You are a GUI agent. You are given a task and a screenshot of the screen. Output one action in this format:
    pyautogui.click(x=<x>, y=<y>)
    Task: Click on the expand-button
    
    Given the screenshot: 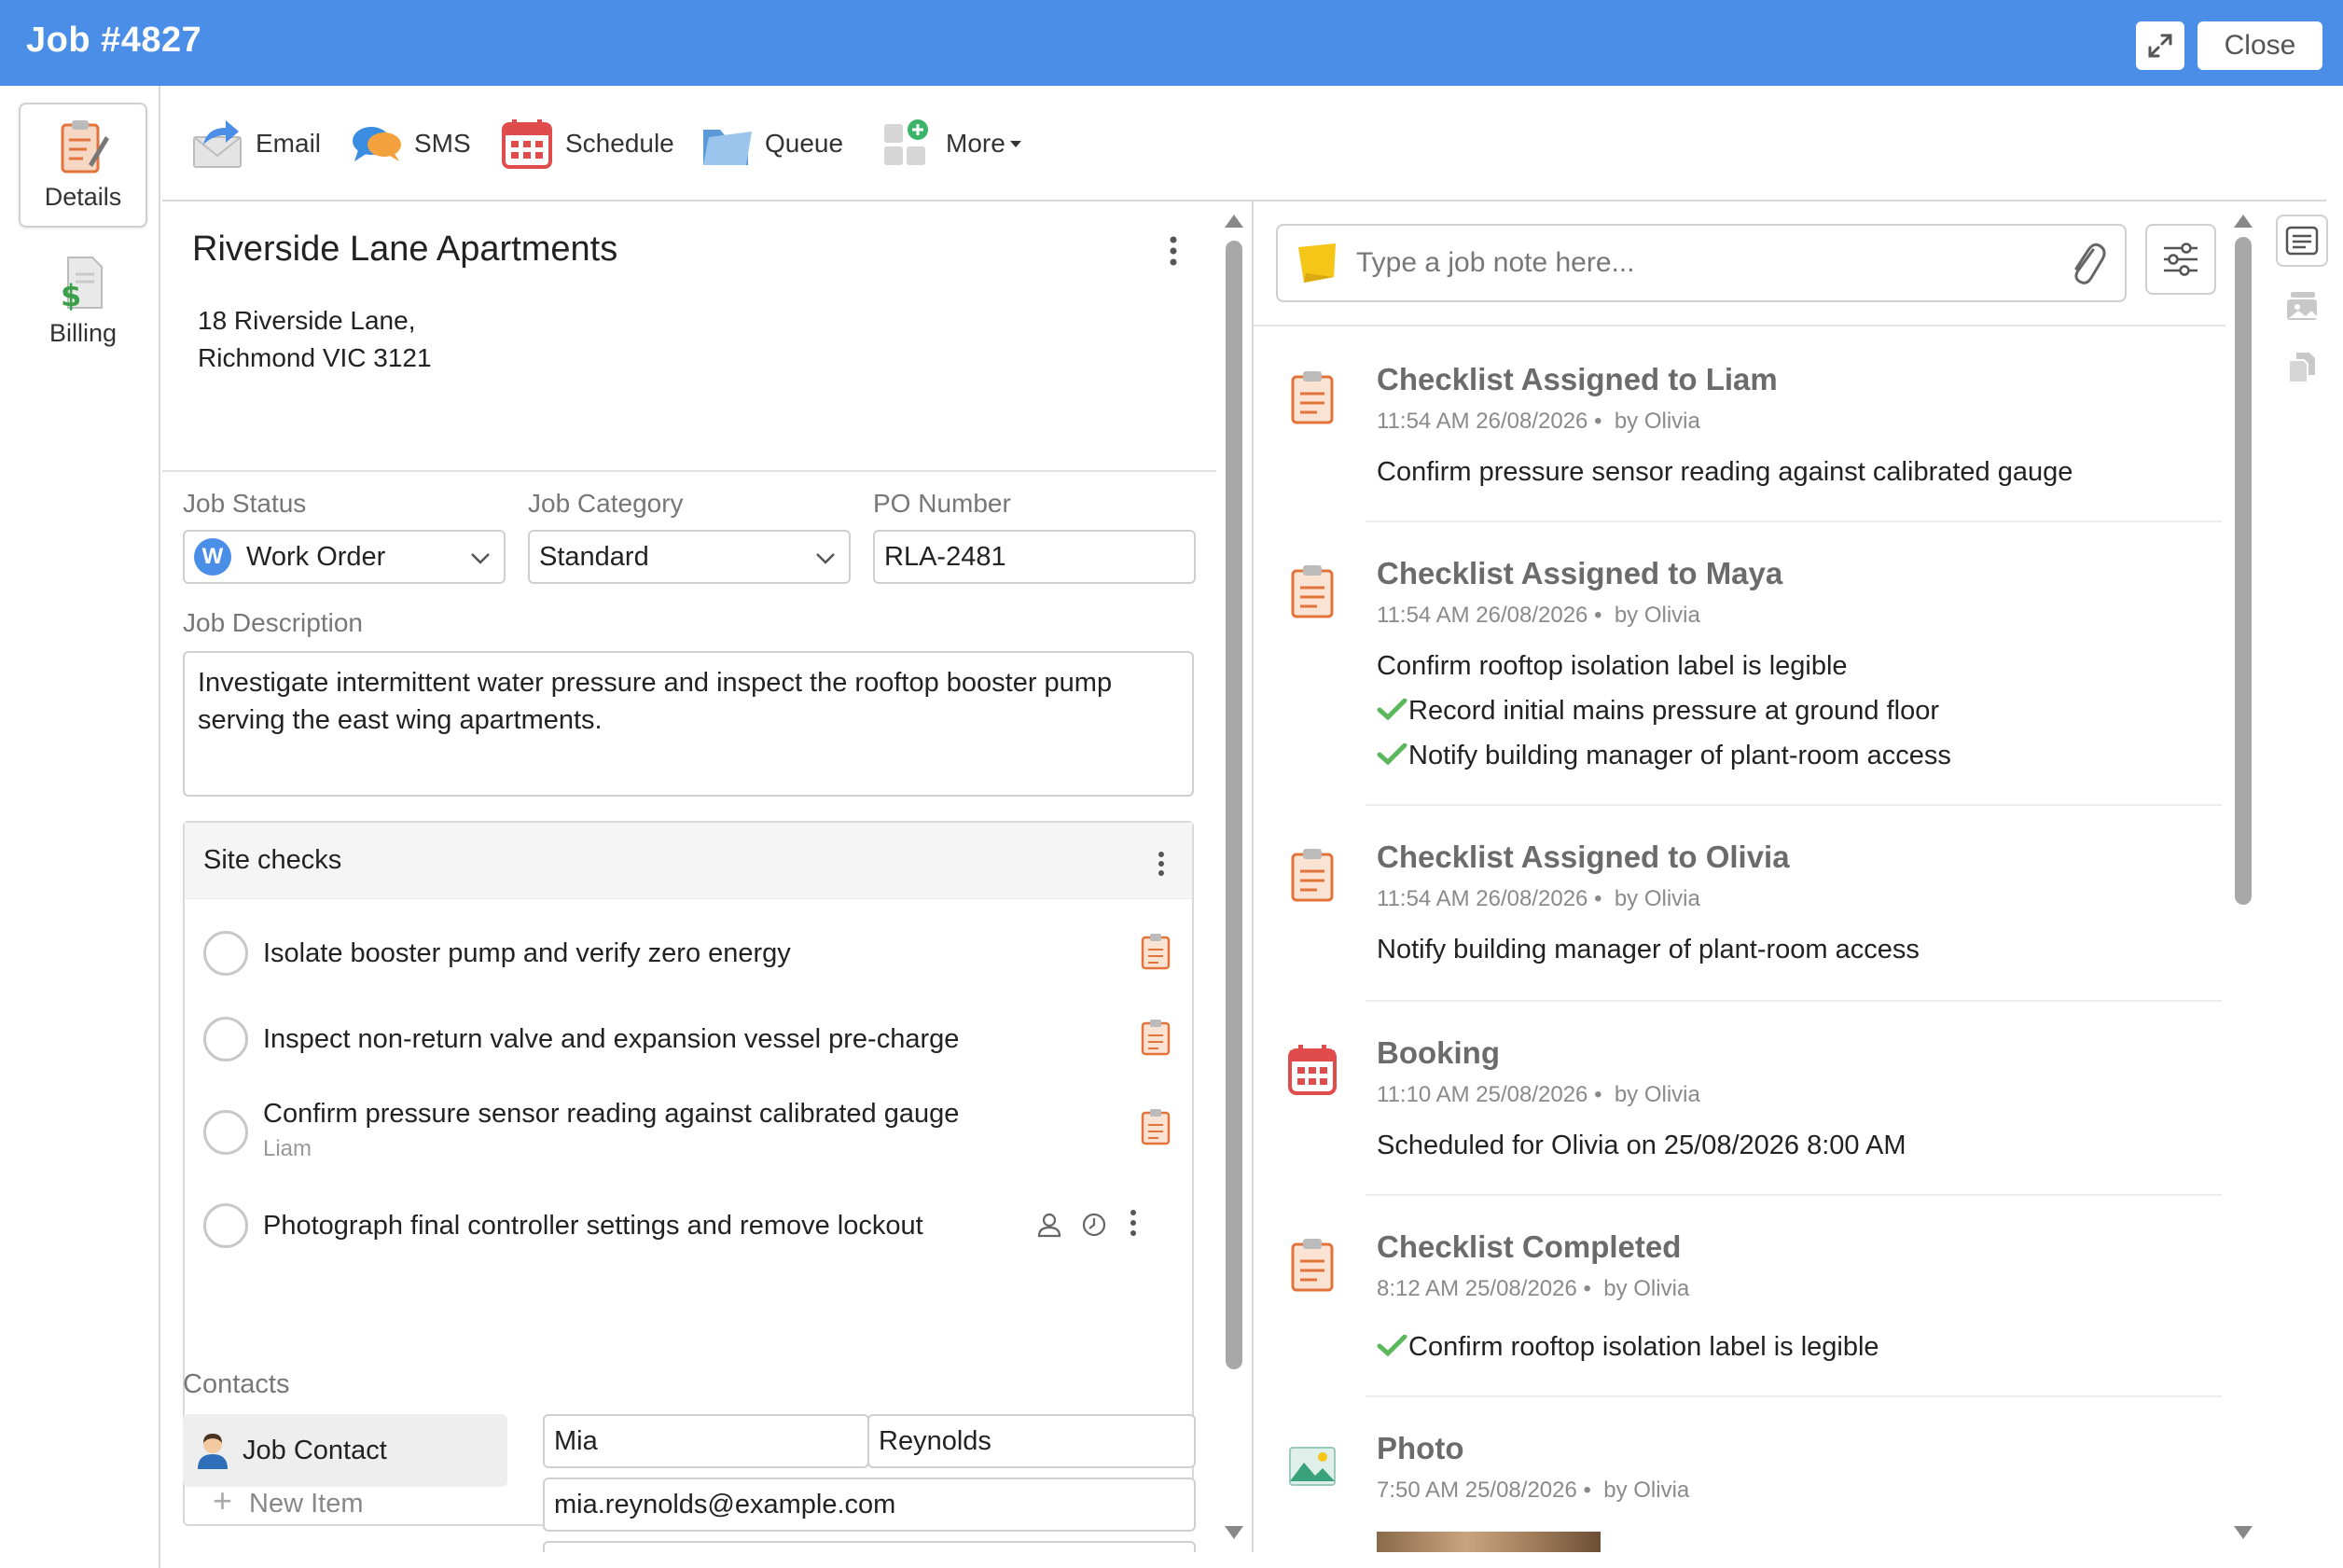 What is the action you would take?
    pyautogui.click(x=2160, y=45)
    